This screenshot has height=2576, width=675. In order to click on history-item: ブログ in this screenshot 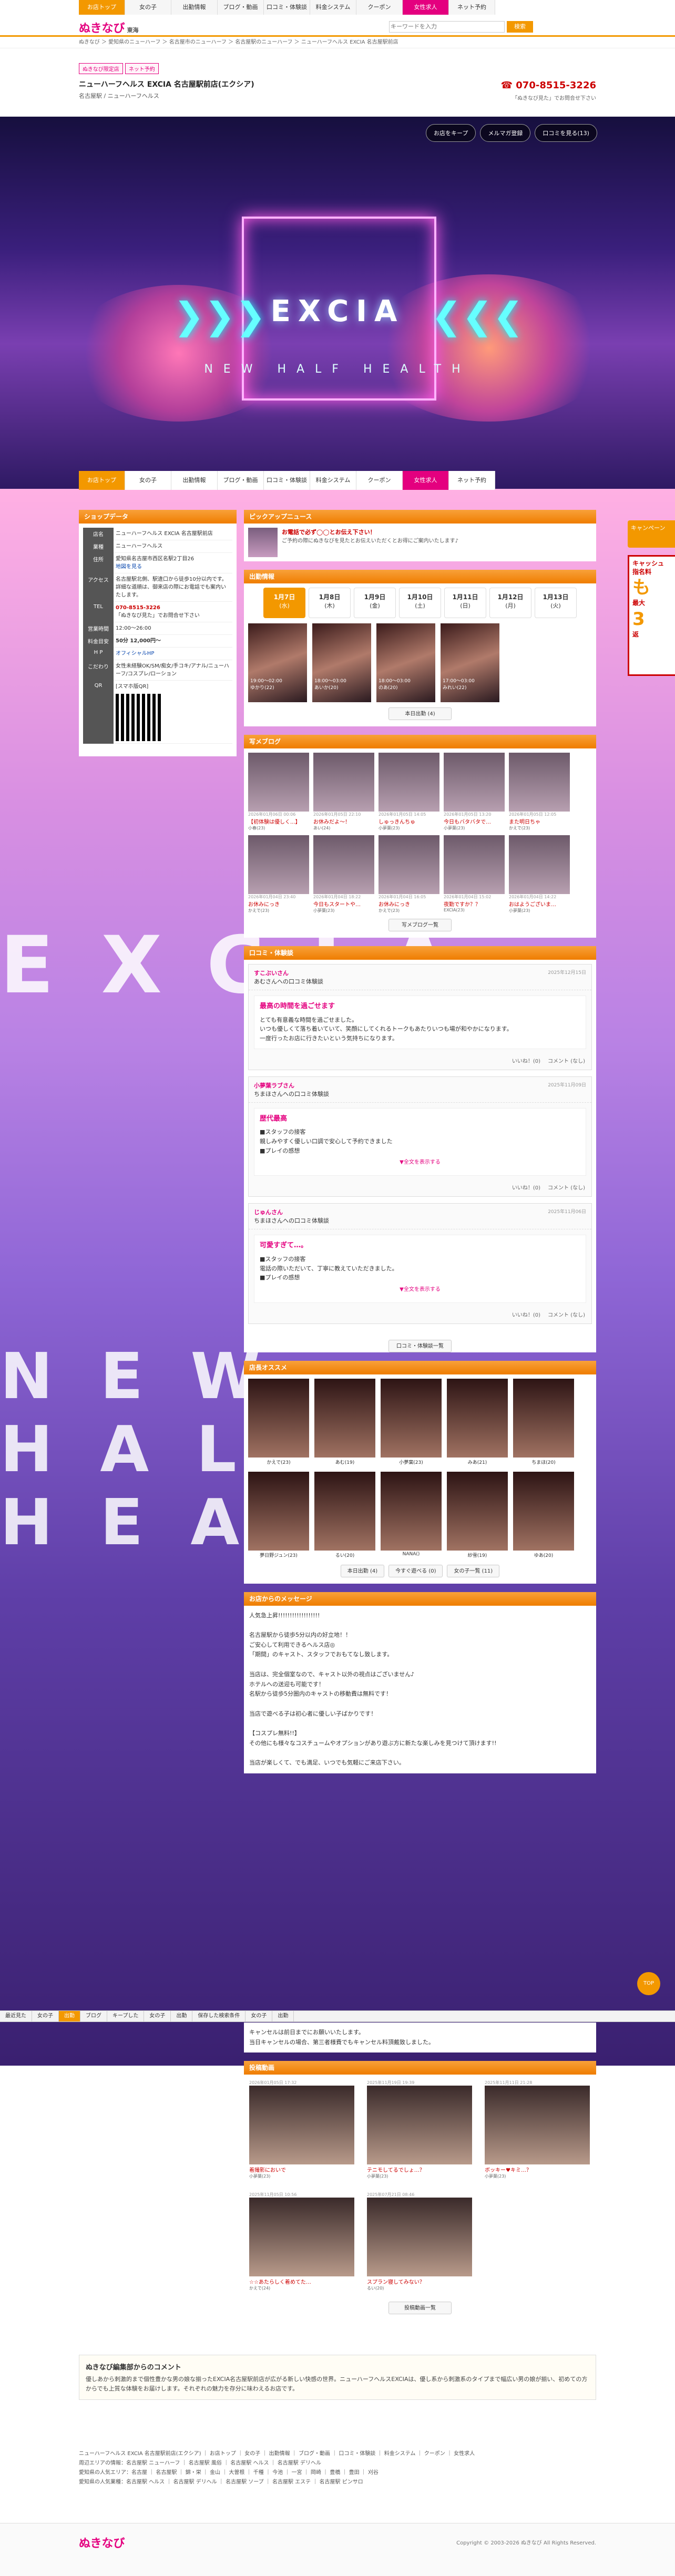, I will do `click(93, 2016)`.